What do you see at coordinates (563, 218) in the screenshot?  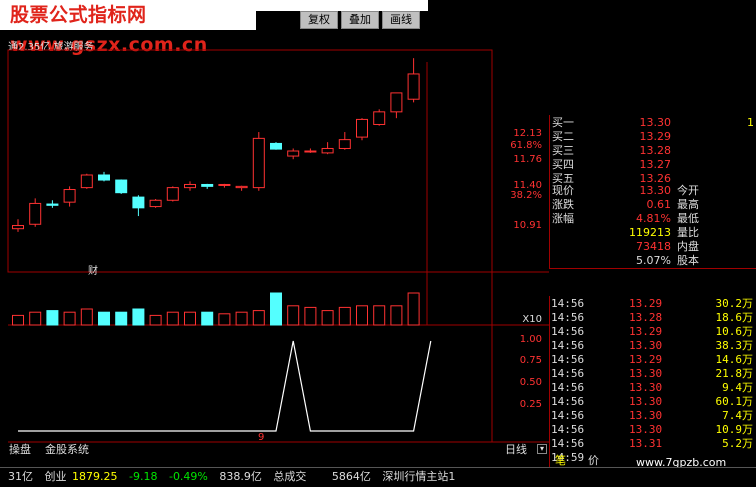 I see `quote-stat-label: 涨幅` at bounding box center [563, 218].